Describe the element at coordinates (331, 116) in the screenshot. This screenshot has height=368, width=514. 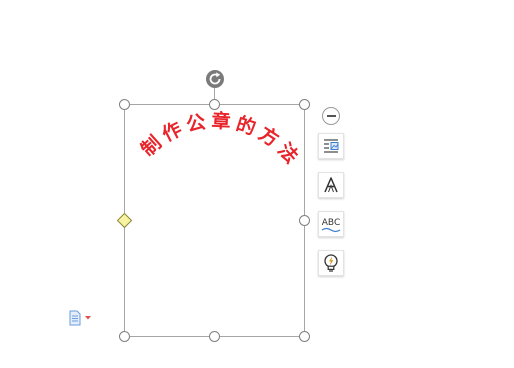
I see `minus-circle-icon` at that location.